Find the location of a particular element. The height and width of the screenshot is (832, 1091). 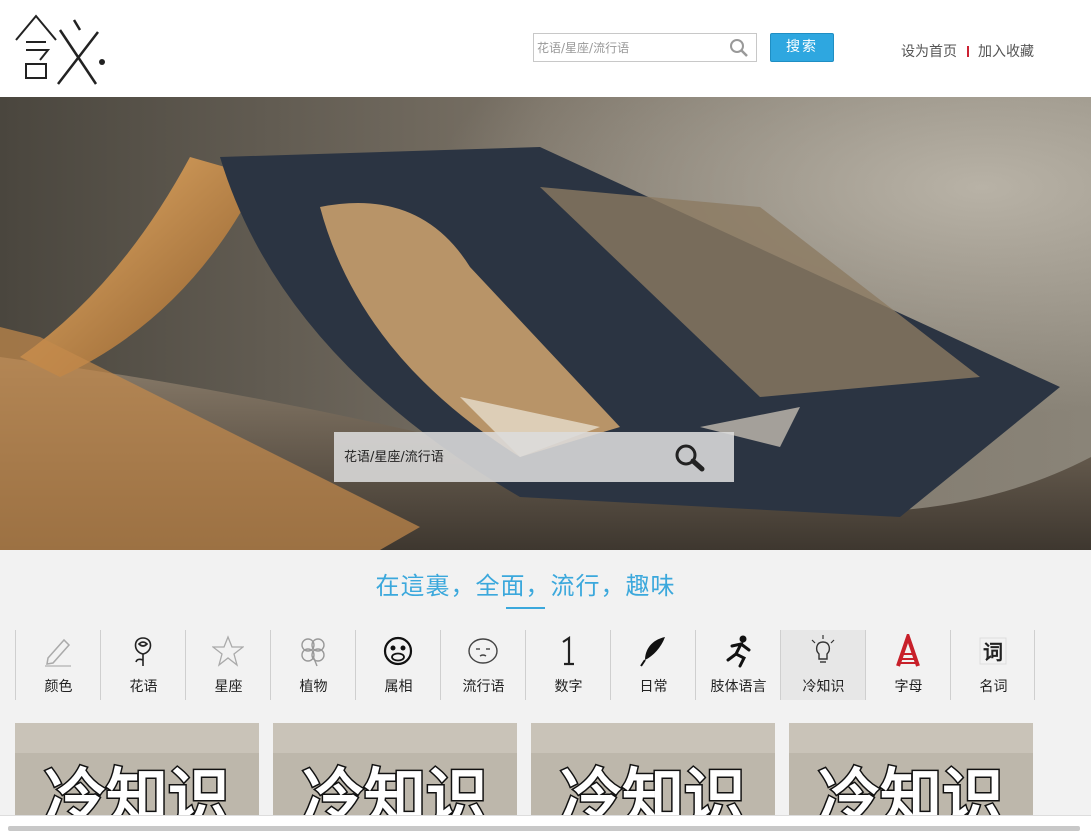

category-label: 肢体语言 is located at coordinates (738, 687).